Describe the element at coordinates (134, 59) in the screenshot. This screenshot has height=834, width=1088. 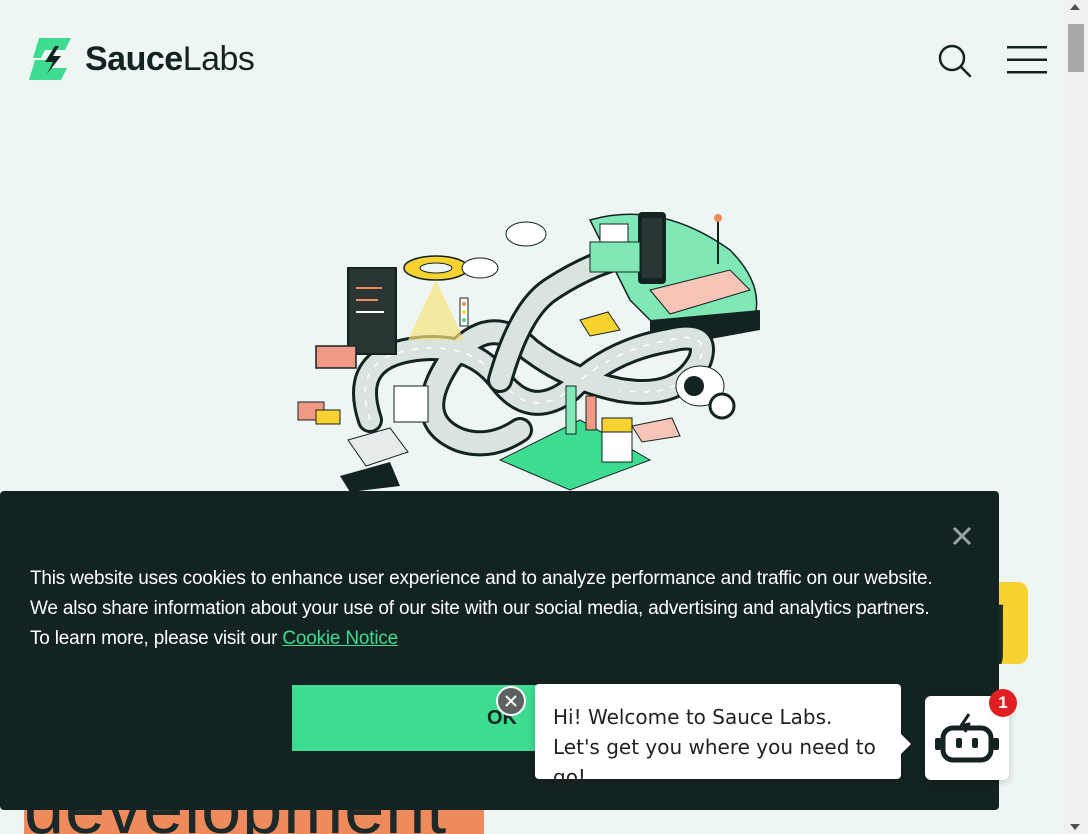
I see `logo-wordmark-bold: Sauce` at that location.